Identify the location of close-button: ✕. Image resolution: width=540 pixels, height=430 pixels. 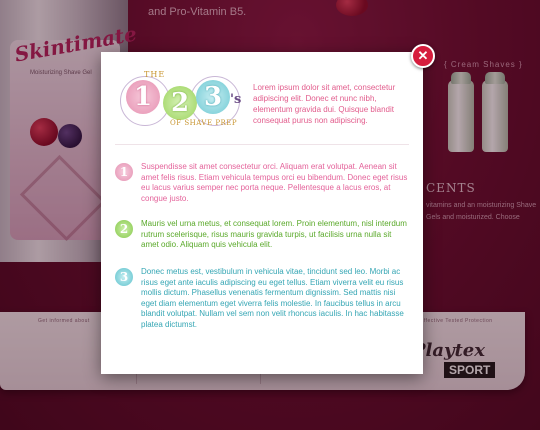
(423, 56).